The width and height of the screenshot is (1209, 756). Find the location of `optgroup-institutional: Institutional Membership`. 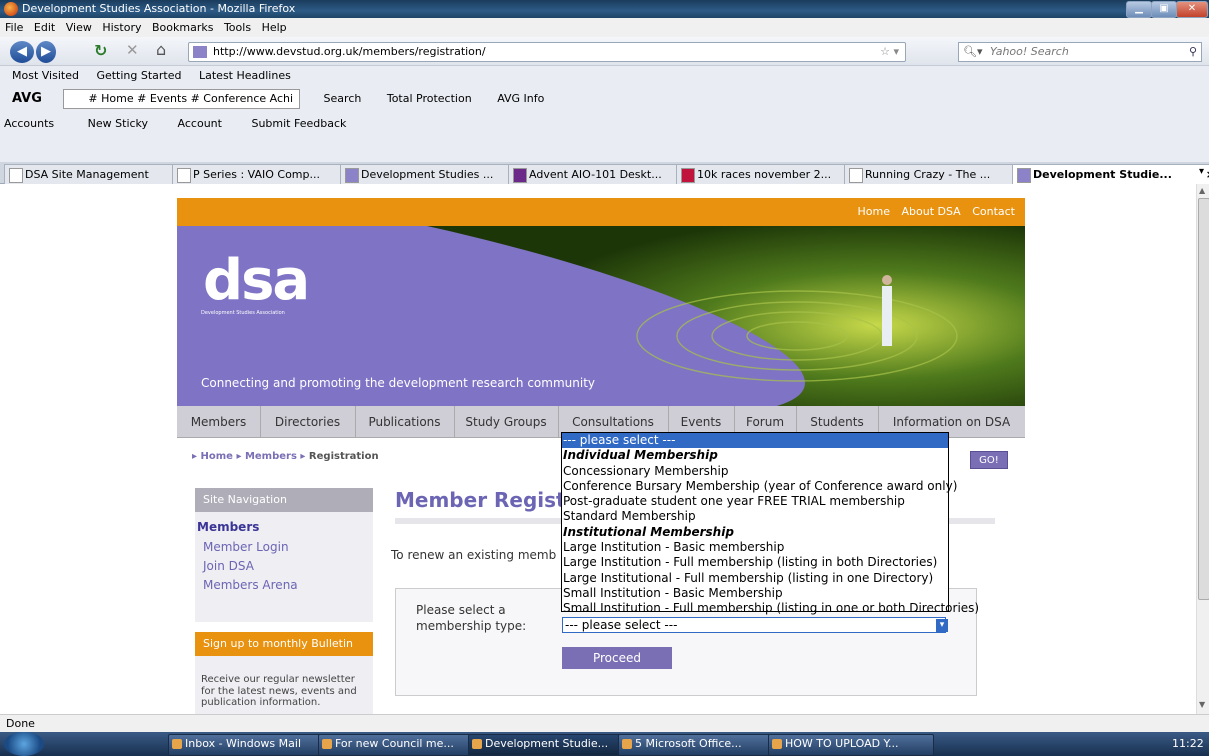

optgroup-institutional: Institutional Membership is located at coordinates (648, 531).